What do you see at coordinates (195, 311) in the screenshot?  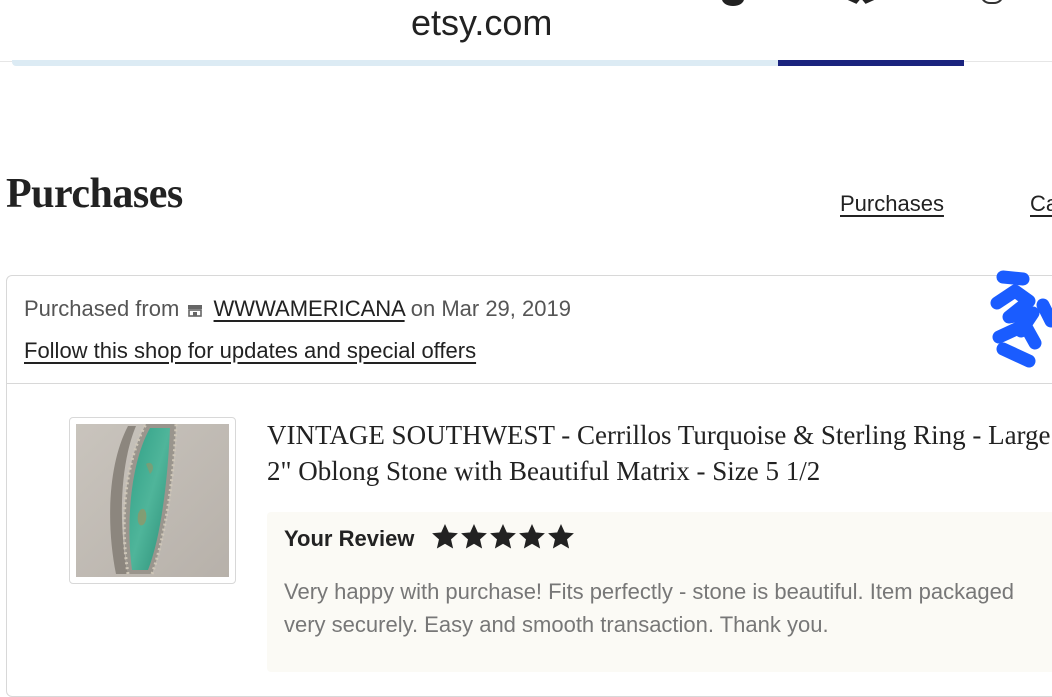 I see `shop-icon` at bounding box center [195, 311].